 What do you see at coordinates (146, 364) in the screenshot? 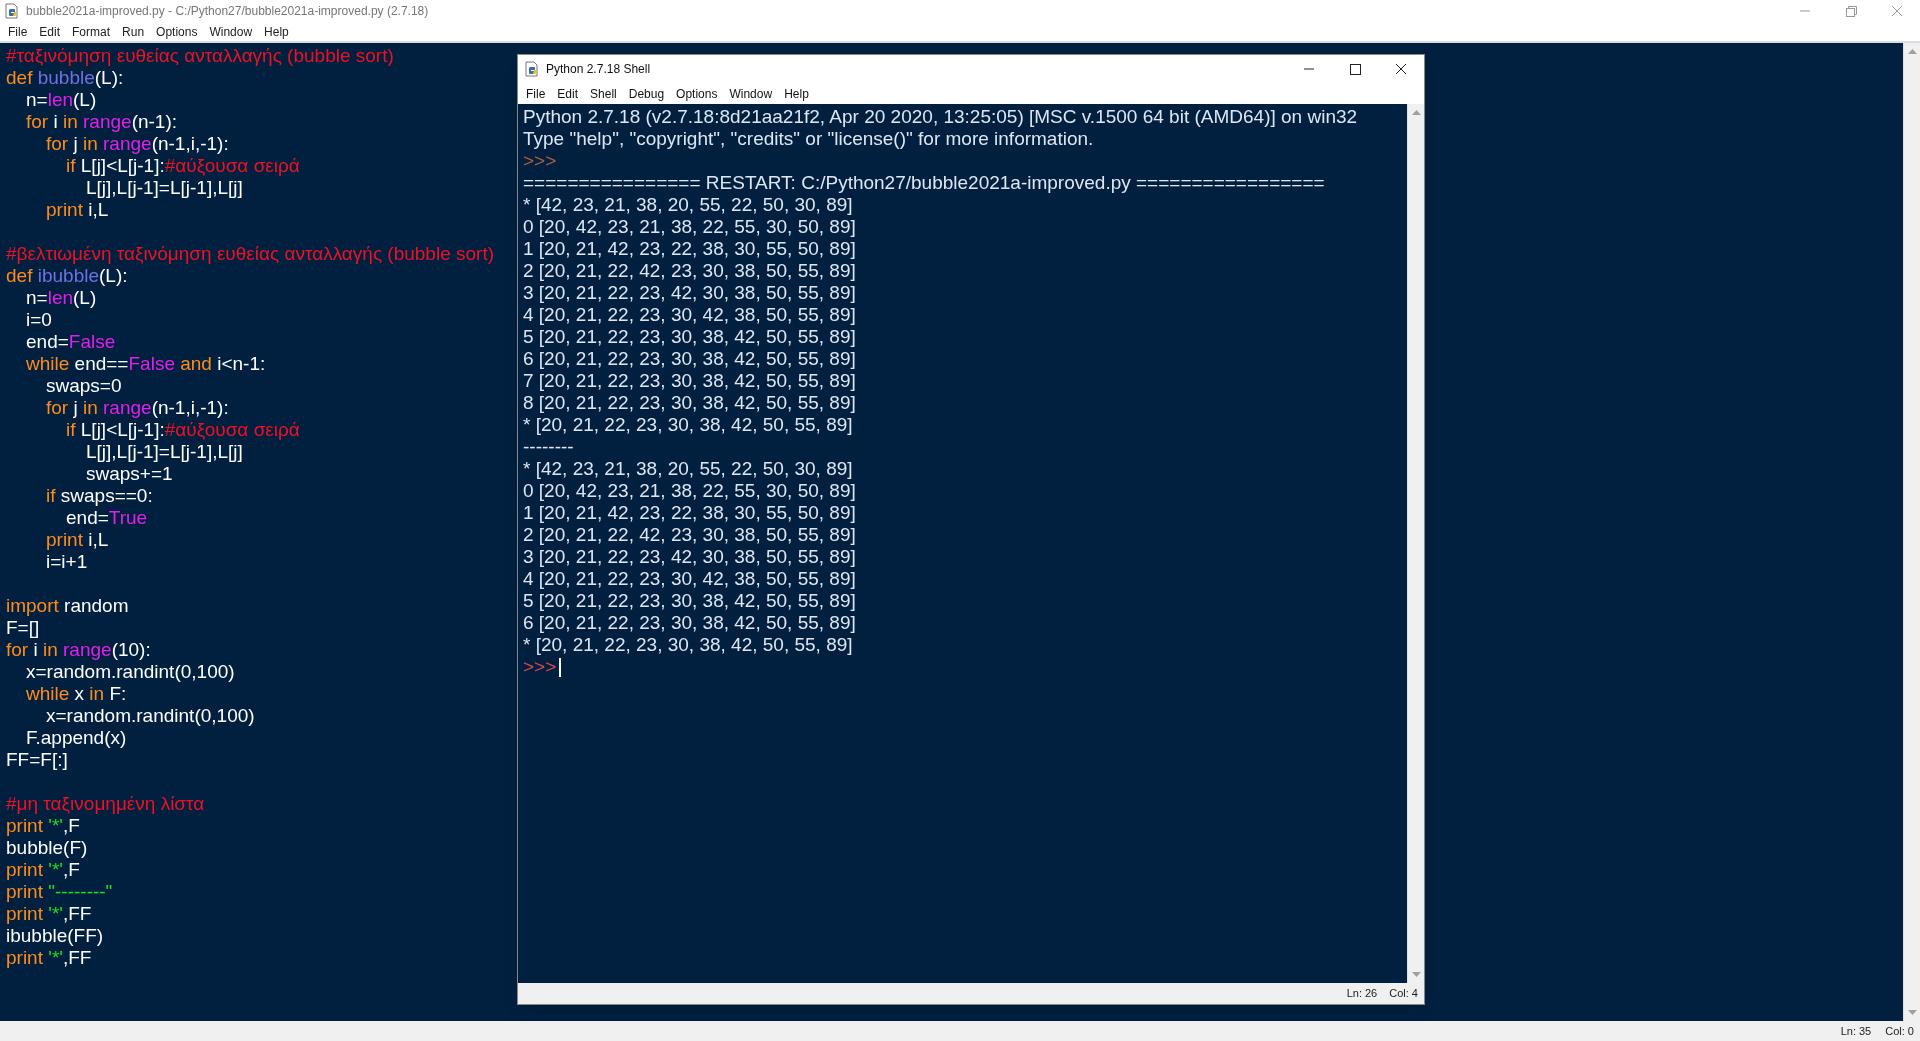
I see `code-line: while end==False and i<n-1:` at bounding box center [146, 364].